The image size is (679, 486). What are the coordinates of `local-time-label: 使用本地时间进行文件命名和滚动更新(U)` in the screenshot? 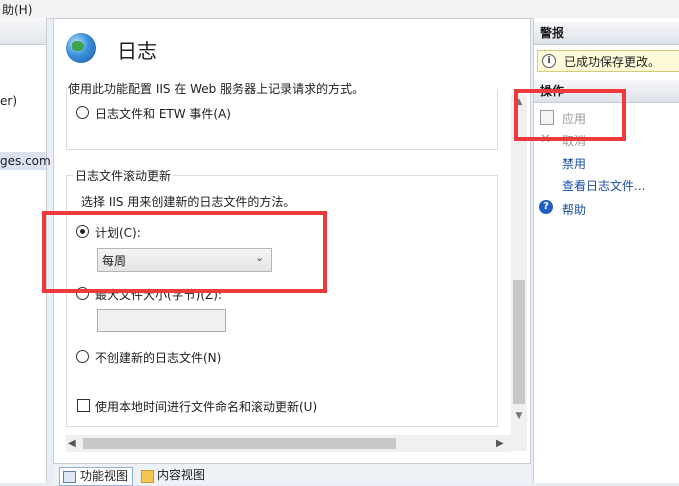 It's located at (206, 406).